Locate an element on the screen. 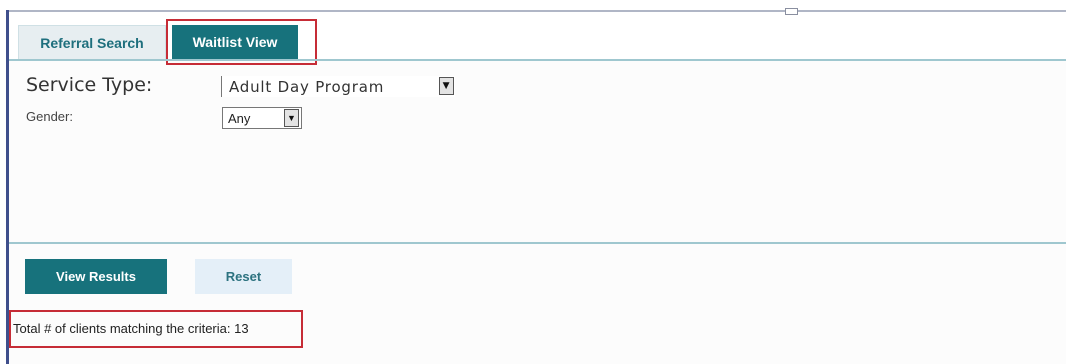  tab-referral-search-label: Referral Search is located at coordinates (92, 42).